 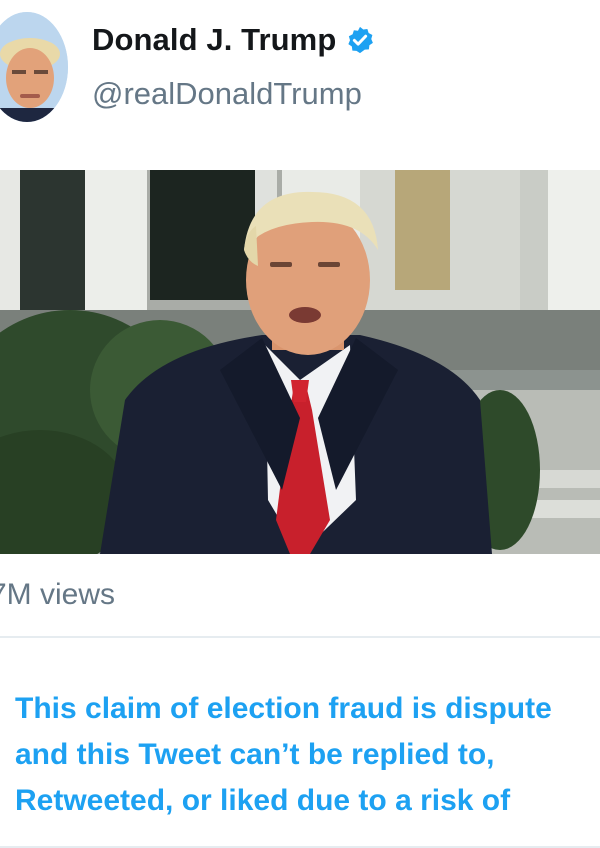 I want to click on profile-photo-icon, so click(x=34, y=67).